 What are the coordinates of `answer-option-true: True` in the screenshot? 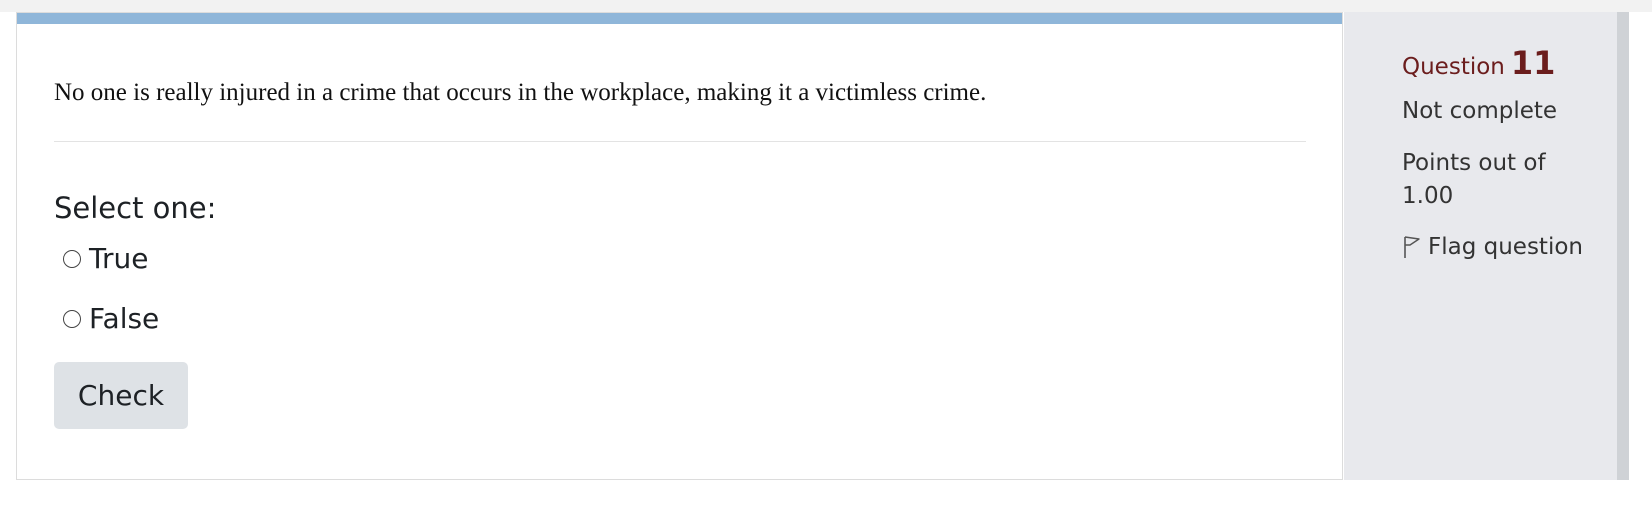 It's located at (105, 259).